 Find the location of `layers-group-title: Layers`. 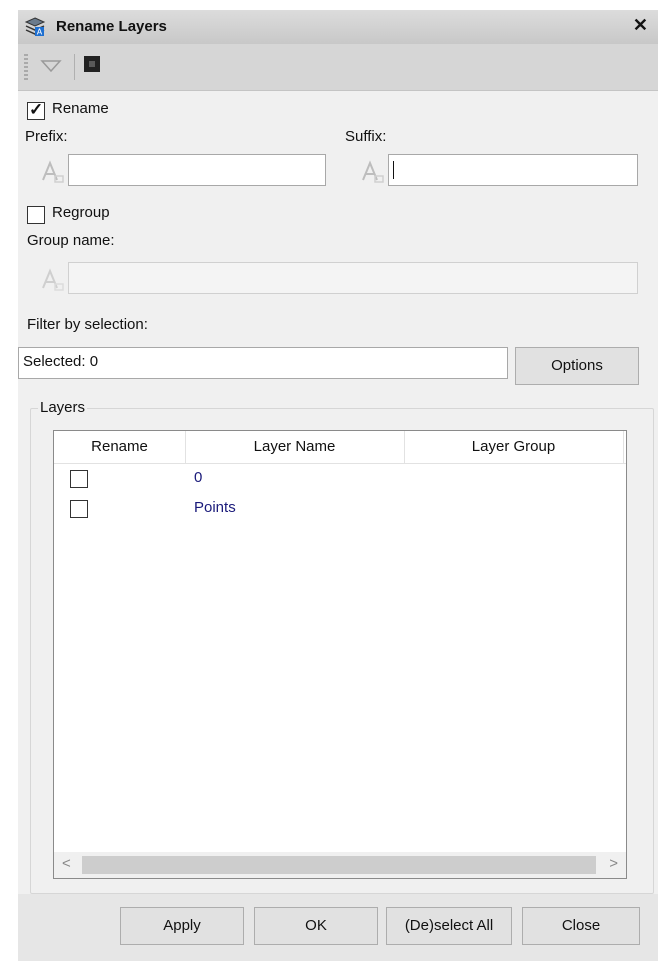

layers-group-title: Layers is located at coordinates (63, 407).